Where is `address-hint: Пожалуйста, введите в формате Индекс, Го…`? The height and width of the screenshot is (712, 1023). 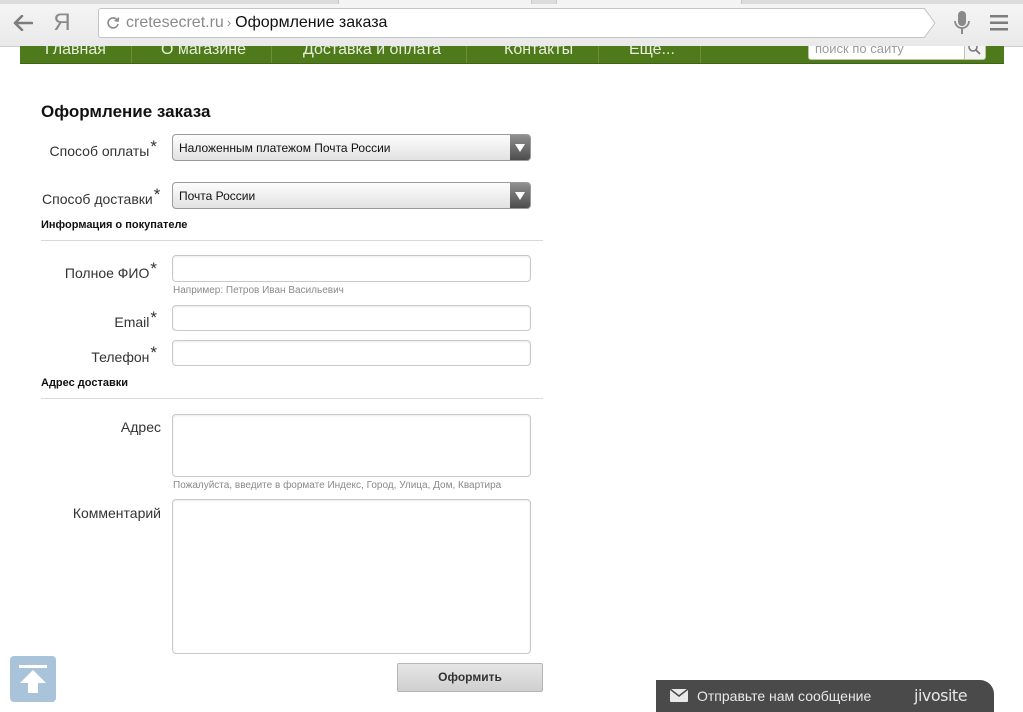
address-hint: Пожалуйста, введите в формате Индекс, Го… is located at coordinates (337, 485).